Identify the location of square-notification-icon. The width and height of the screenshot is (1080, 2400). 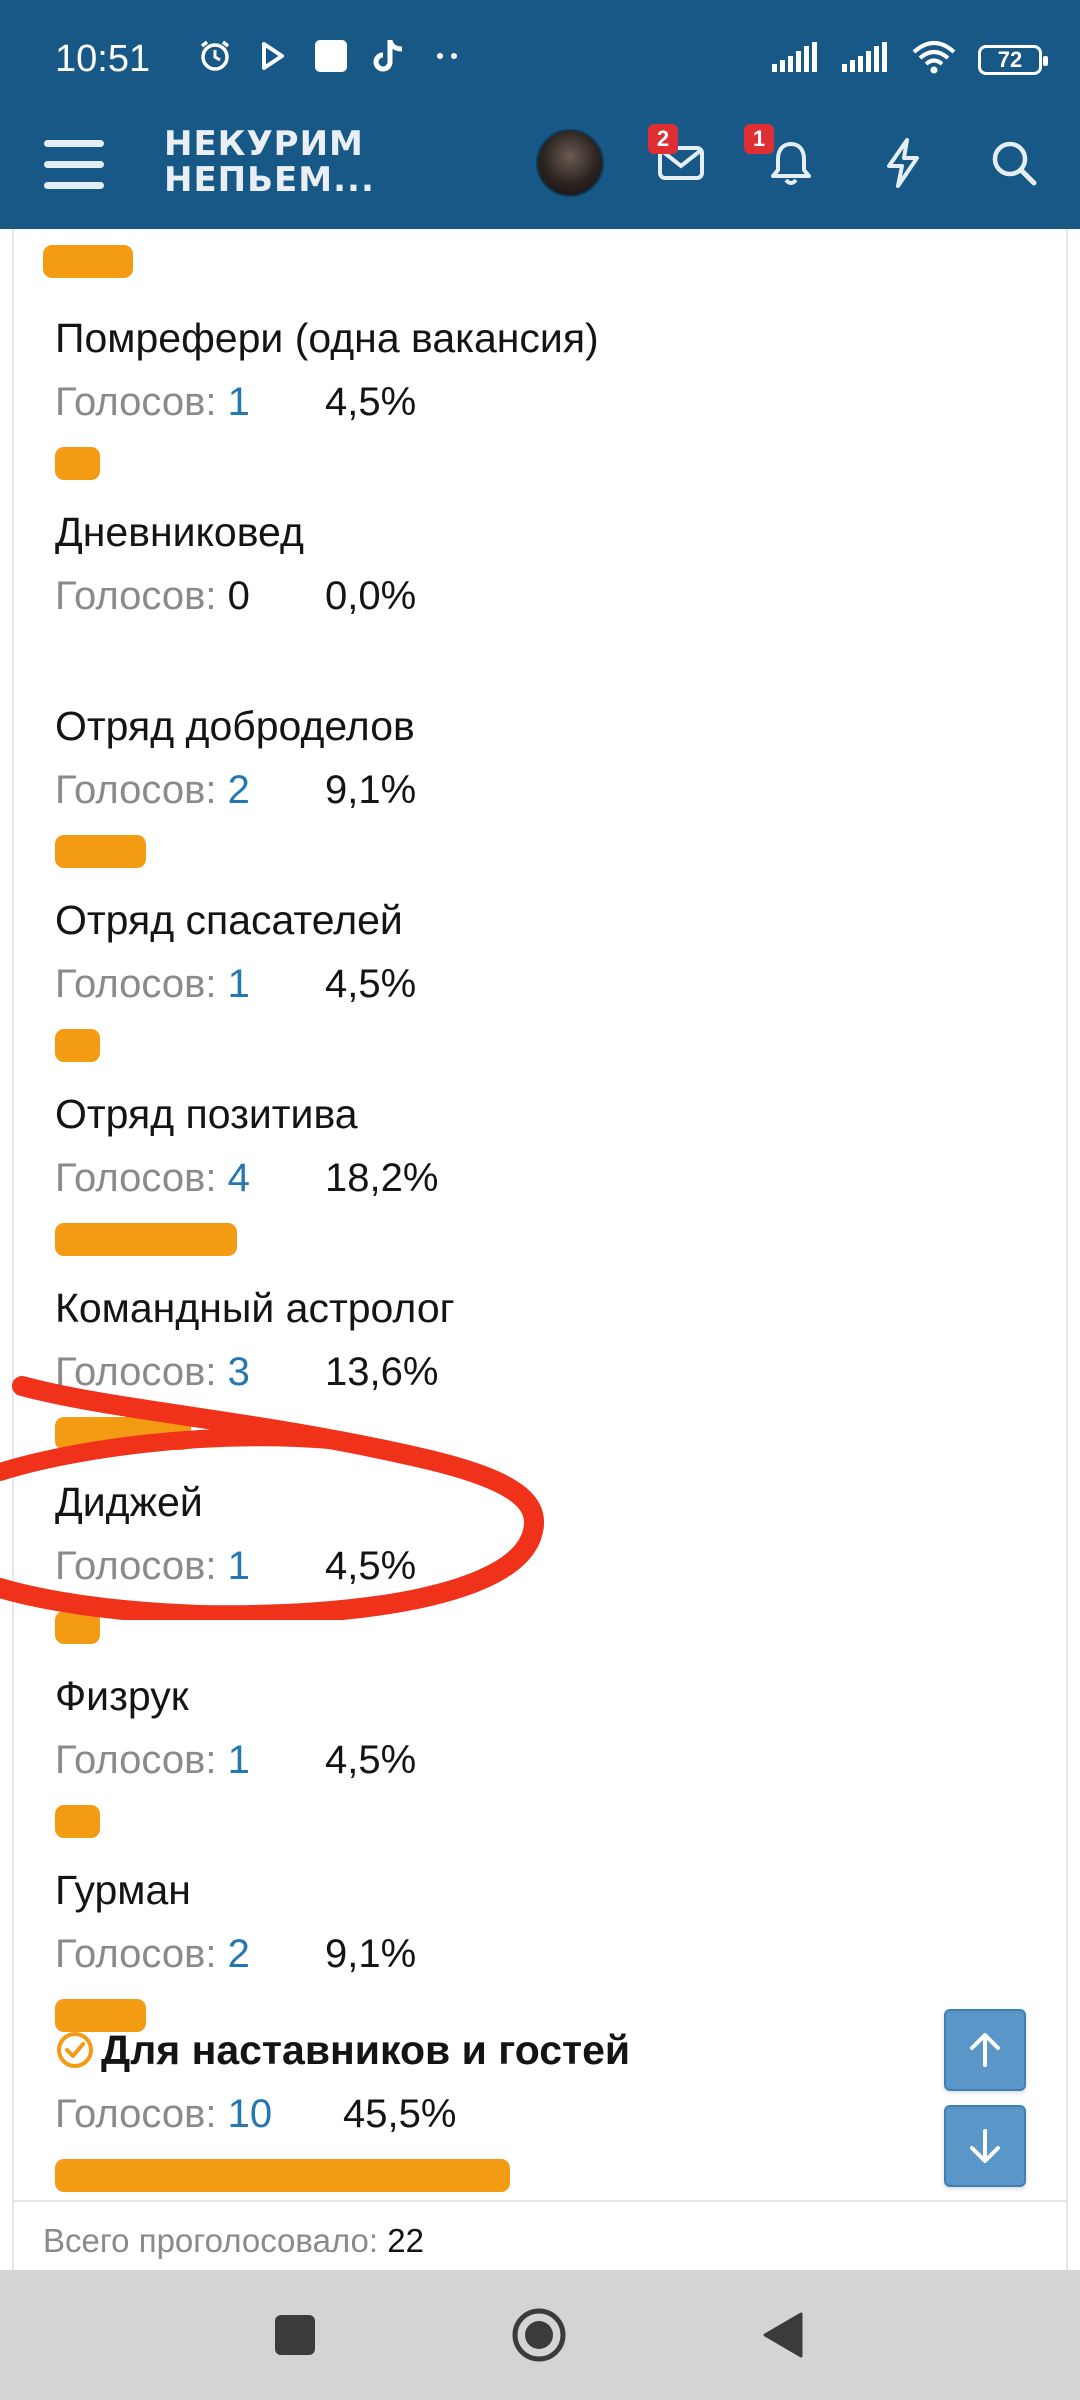
(331, 56).